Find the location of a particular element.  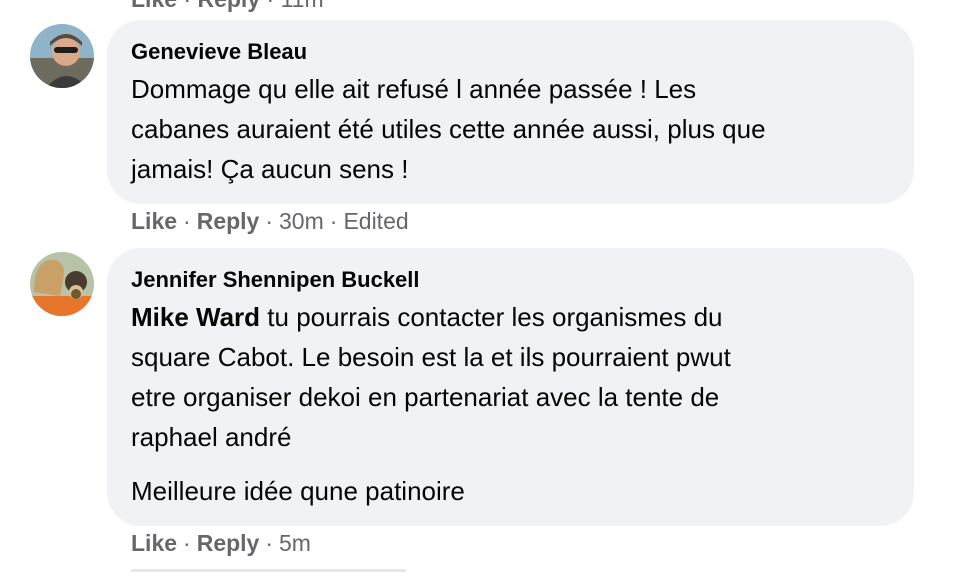

comment-timestamp: 11m is located at coordinates (302, 6).